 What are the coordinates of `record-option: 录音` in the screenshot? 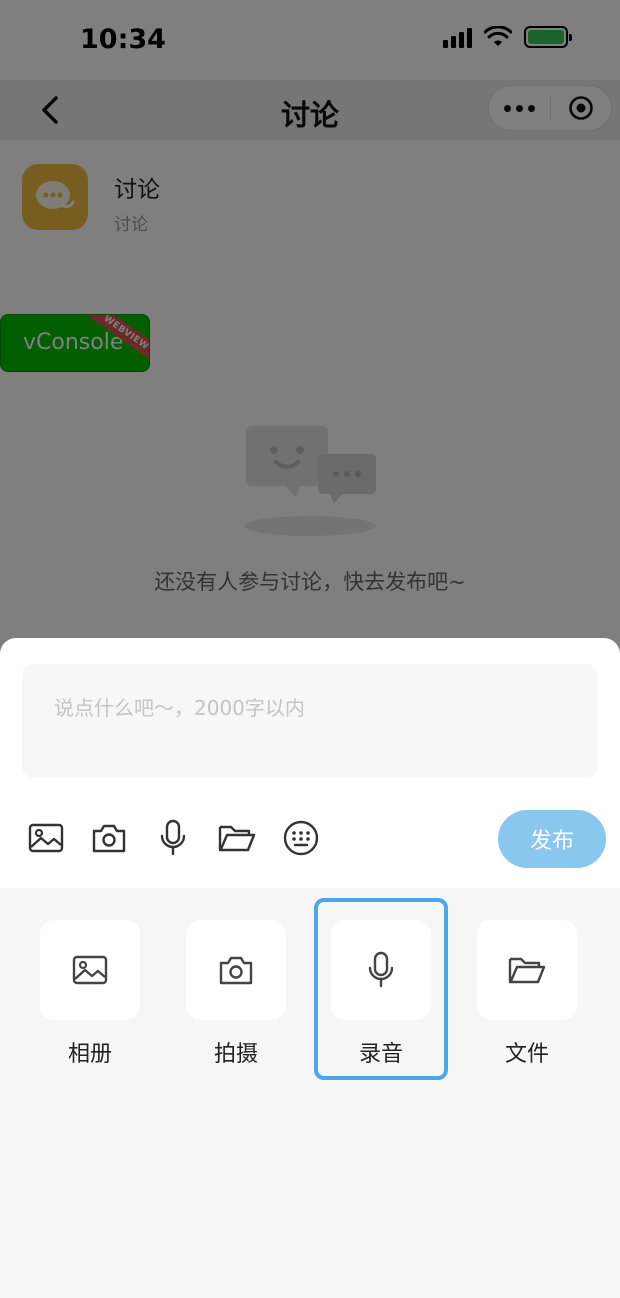 It's located at (381, 995).